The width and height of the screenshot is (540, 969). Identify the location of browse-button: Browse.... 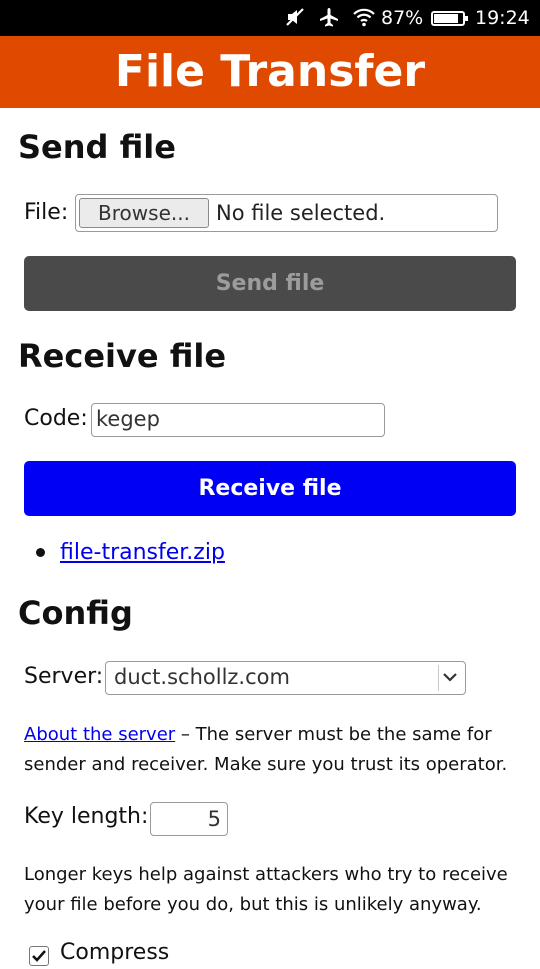
(144, 213).